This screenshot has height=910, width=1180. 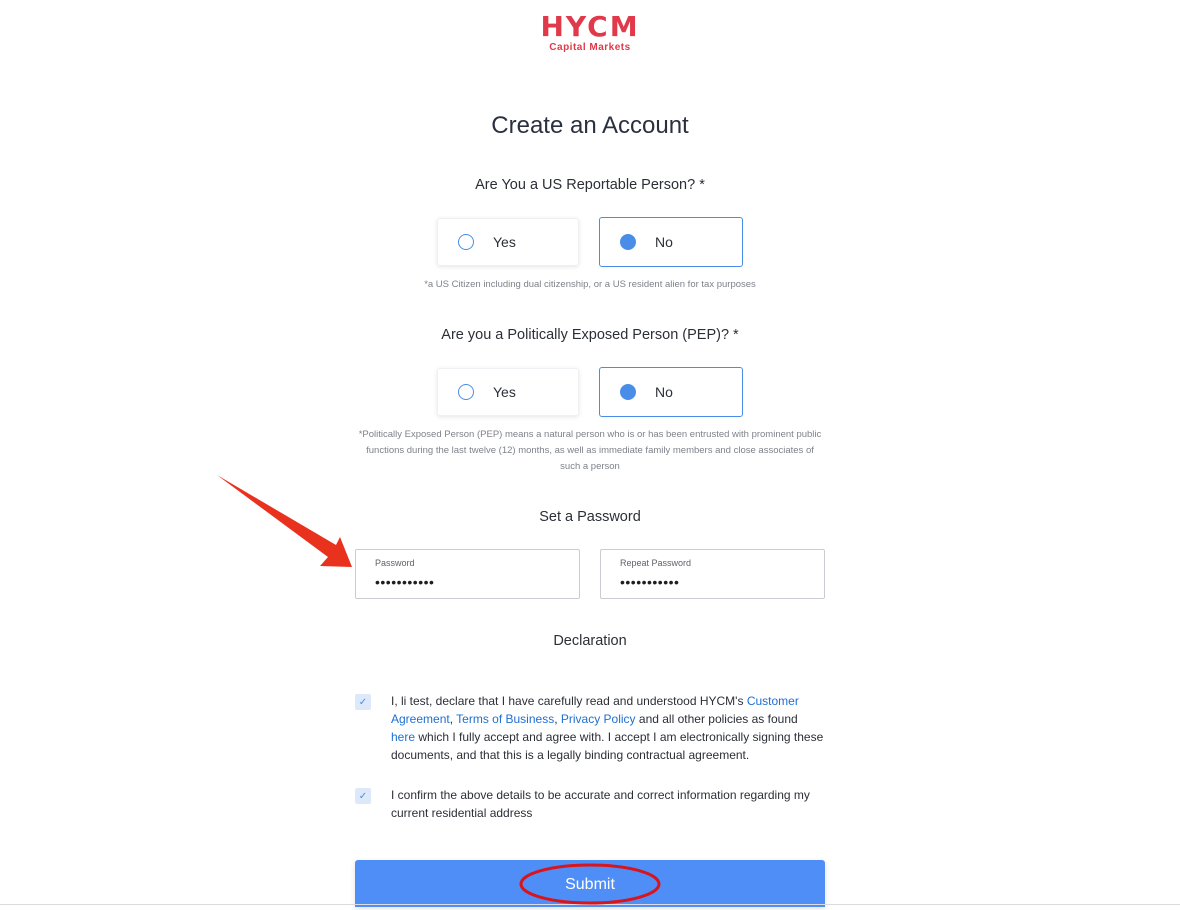 I want to click on link-text: Customer, so click(x=773, y=701).